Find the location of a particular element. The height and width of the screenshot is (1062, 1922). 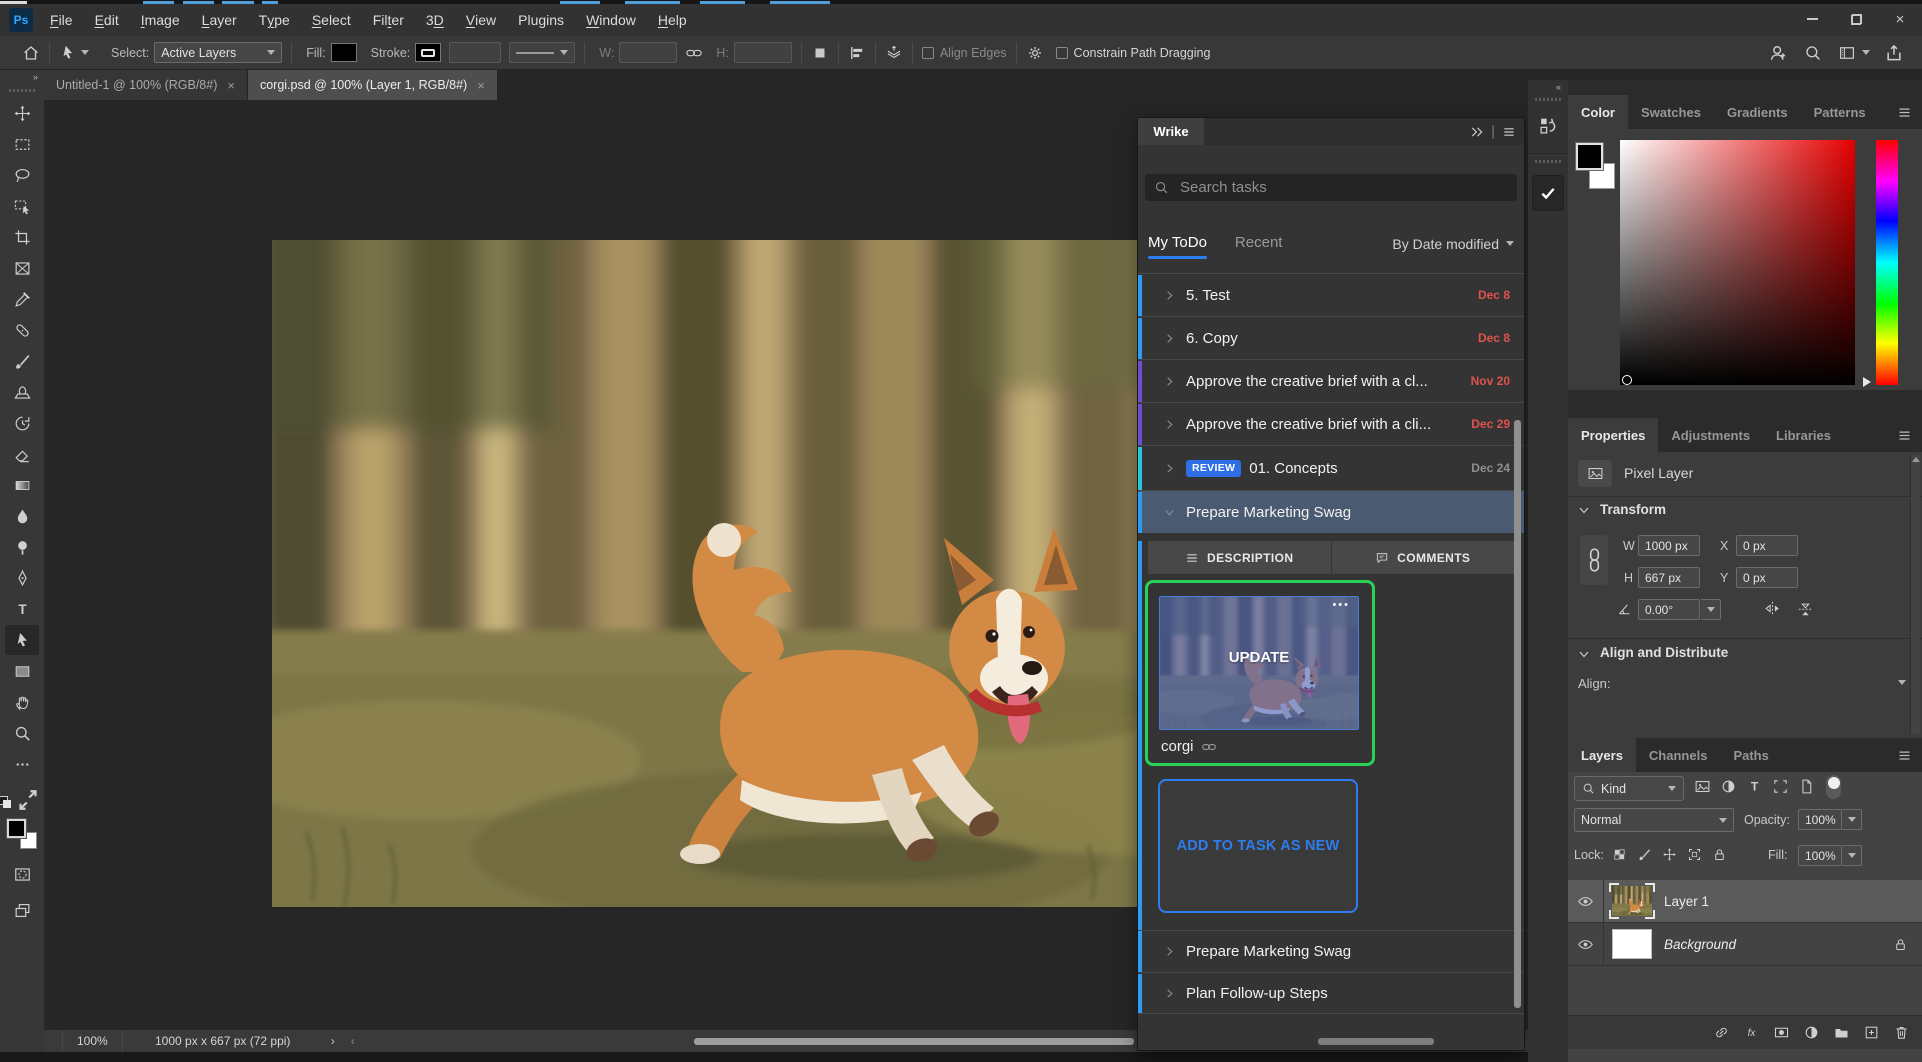

rectangle-tool is located at coordinates (22, 671).